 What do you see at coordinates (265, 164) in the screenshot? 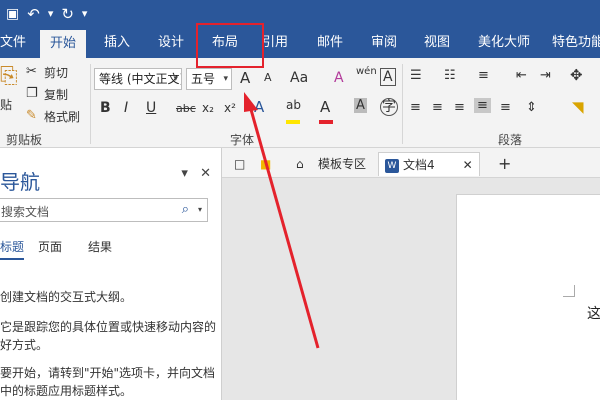
I see `folder-icon: ■` at bounding box center [265, 164].